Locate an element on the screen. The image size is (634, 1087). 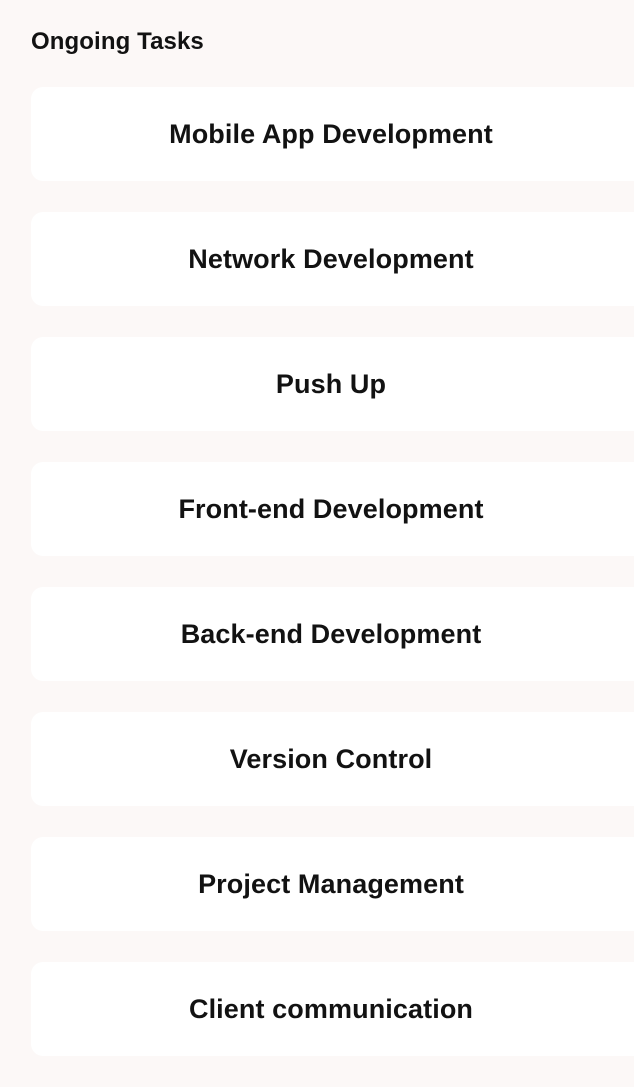
task-card-push-up: Push Up is located at coordinates (332, 384).